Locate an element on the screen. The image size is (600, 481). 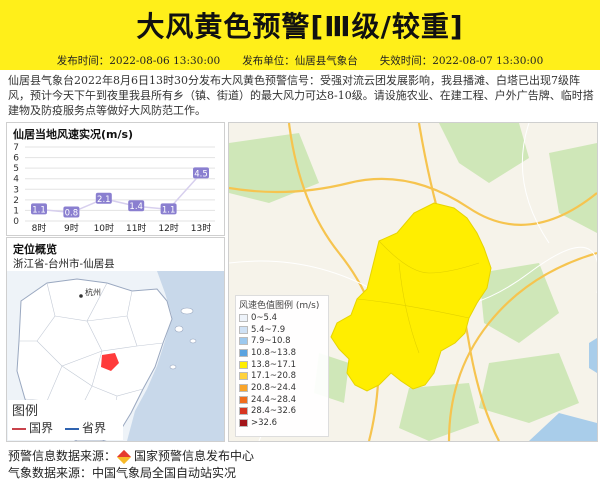
location-title: 定位概览 is located at coordinates (35, 249).